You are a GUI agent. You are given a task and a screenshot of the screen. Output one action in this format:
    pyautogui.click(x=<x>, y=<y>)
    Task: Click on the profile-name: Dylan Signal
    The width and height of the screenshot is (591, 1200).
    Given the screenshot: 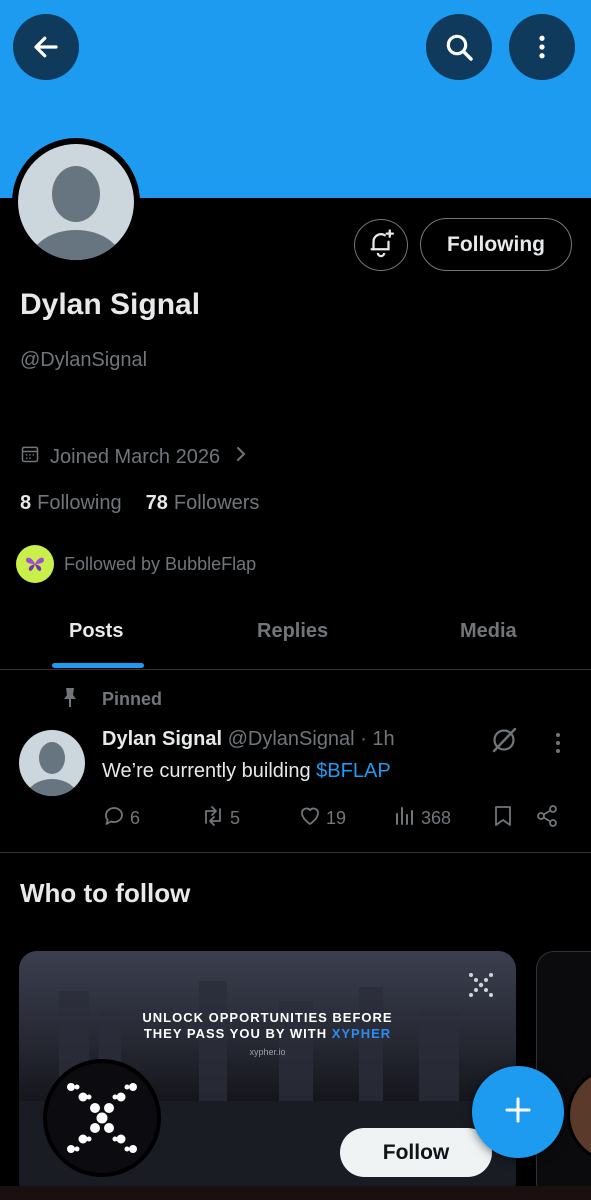 What is the action you would take?
    pyautogui.click(x=110, y=304)
    